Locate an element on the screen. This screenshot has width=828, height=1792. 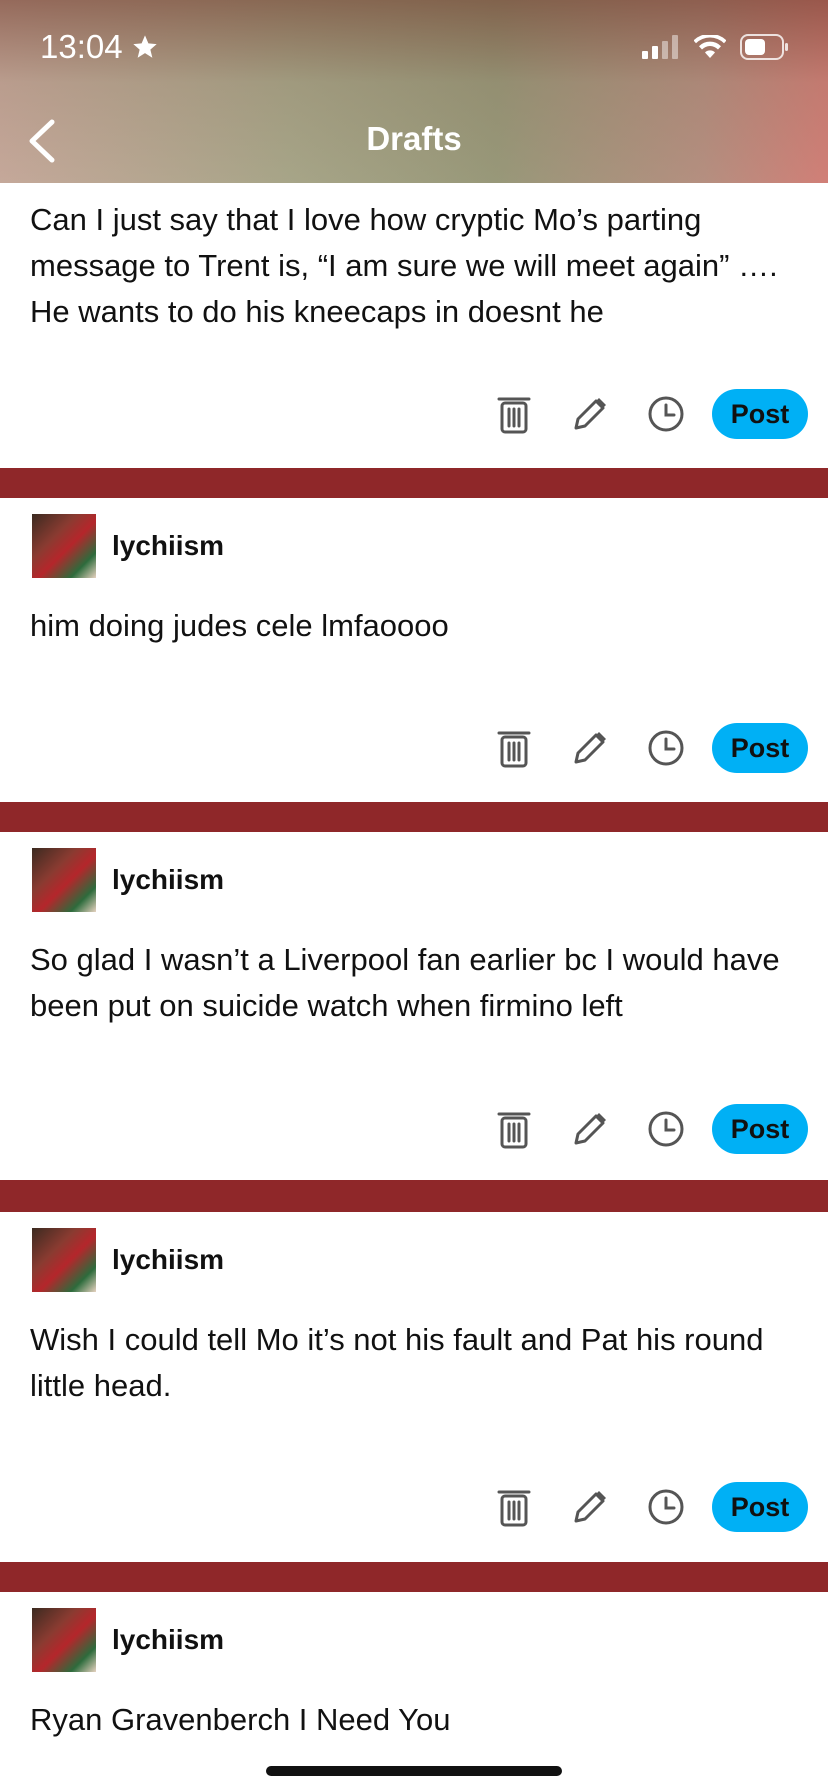
status-icons is located at coordinates (716, 47).